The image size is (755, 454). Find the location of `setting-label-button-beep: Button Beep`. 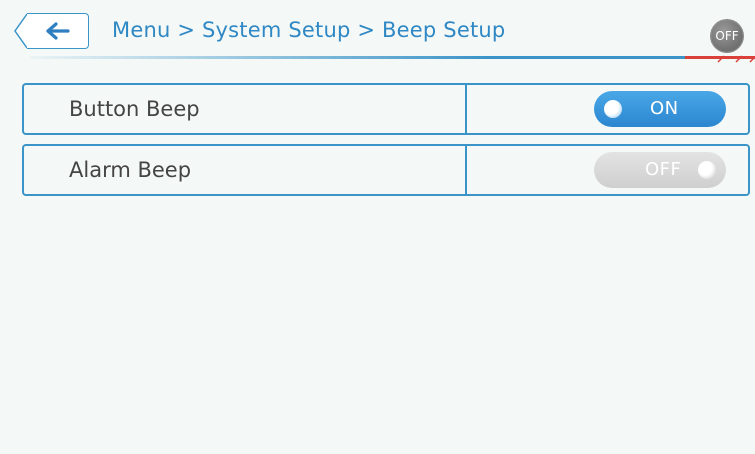

setting-label-button-beep: Button Beep is located at coordinates (134, 109).